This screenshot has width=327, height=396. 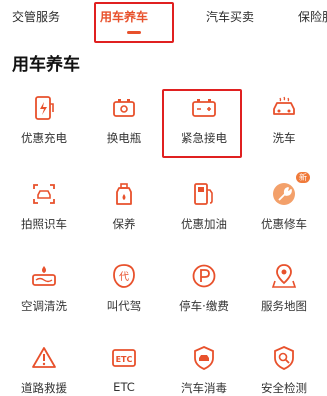 I want to click on service-label: 保养, so click(x=124, y=224).